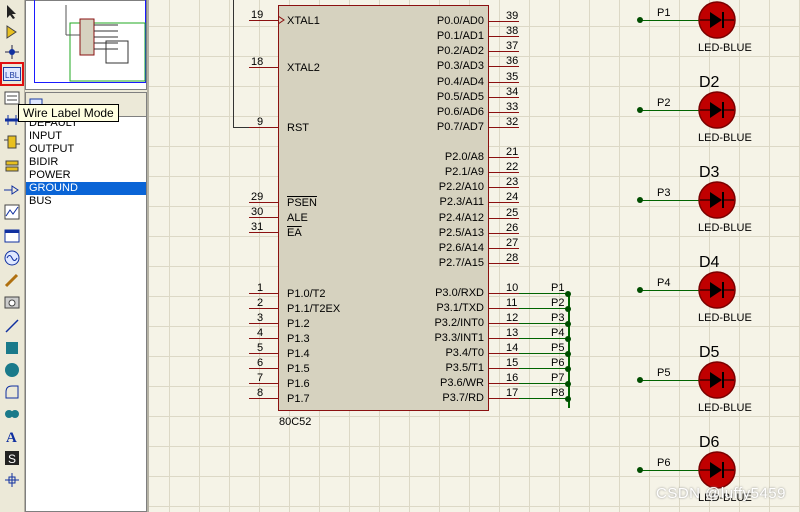  I want to click on pin-label: P0.6/AD6, so click(460, 112).